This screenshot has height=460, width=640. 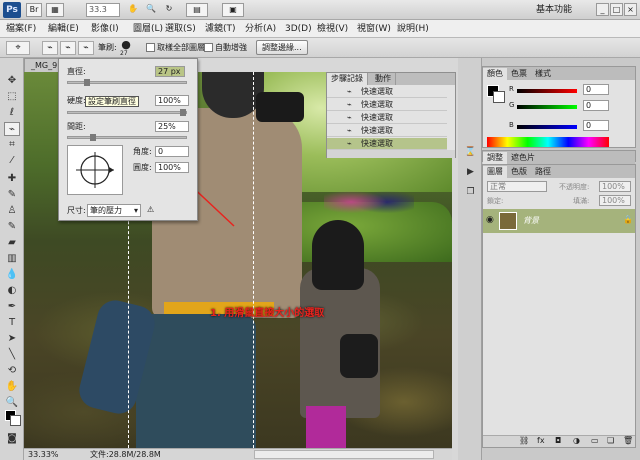 What do you see at coordinates (43, 454) in the screenshot?
I see `status-zoom: 33.33%` at bounding box center [43, 454].